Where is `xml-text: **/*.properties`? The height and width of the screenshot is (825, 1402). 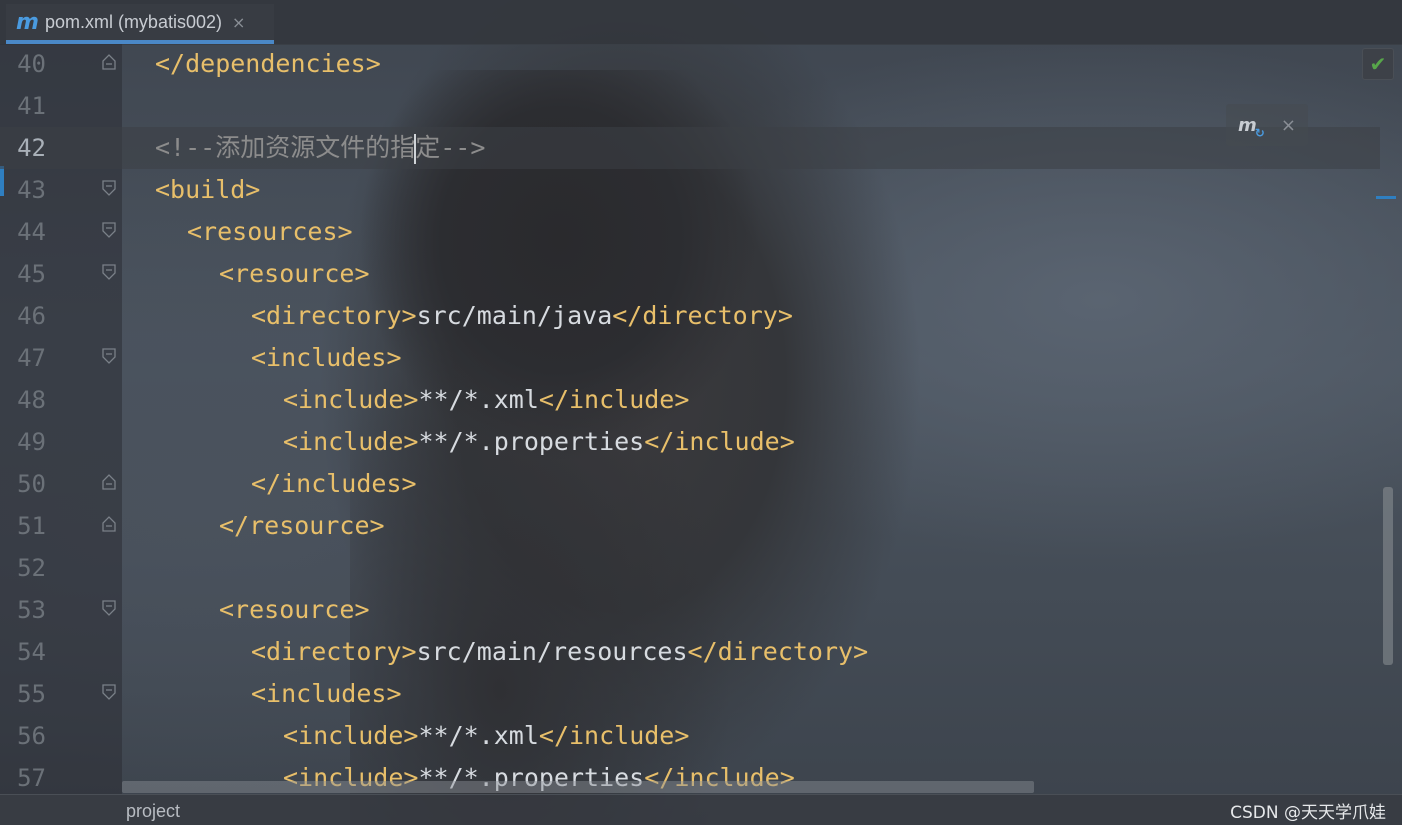
xml-text: **/*.properties is located at coordinates (531, 441).